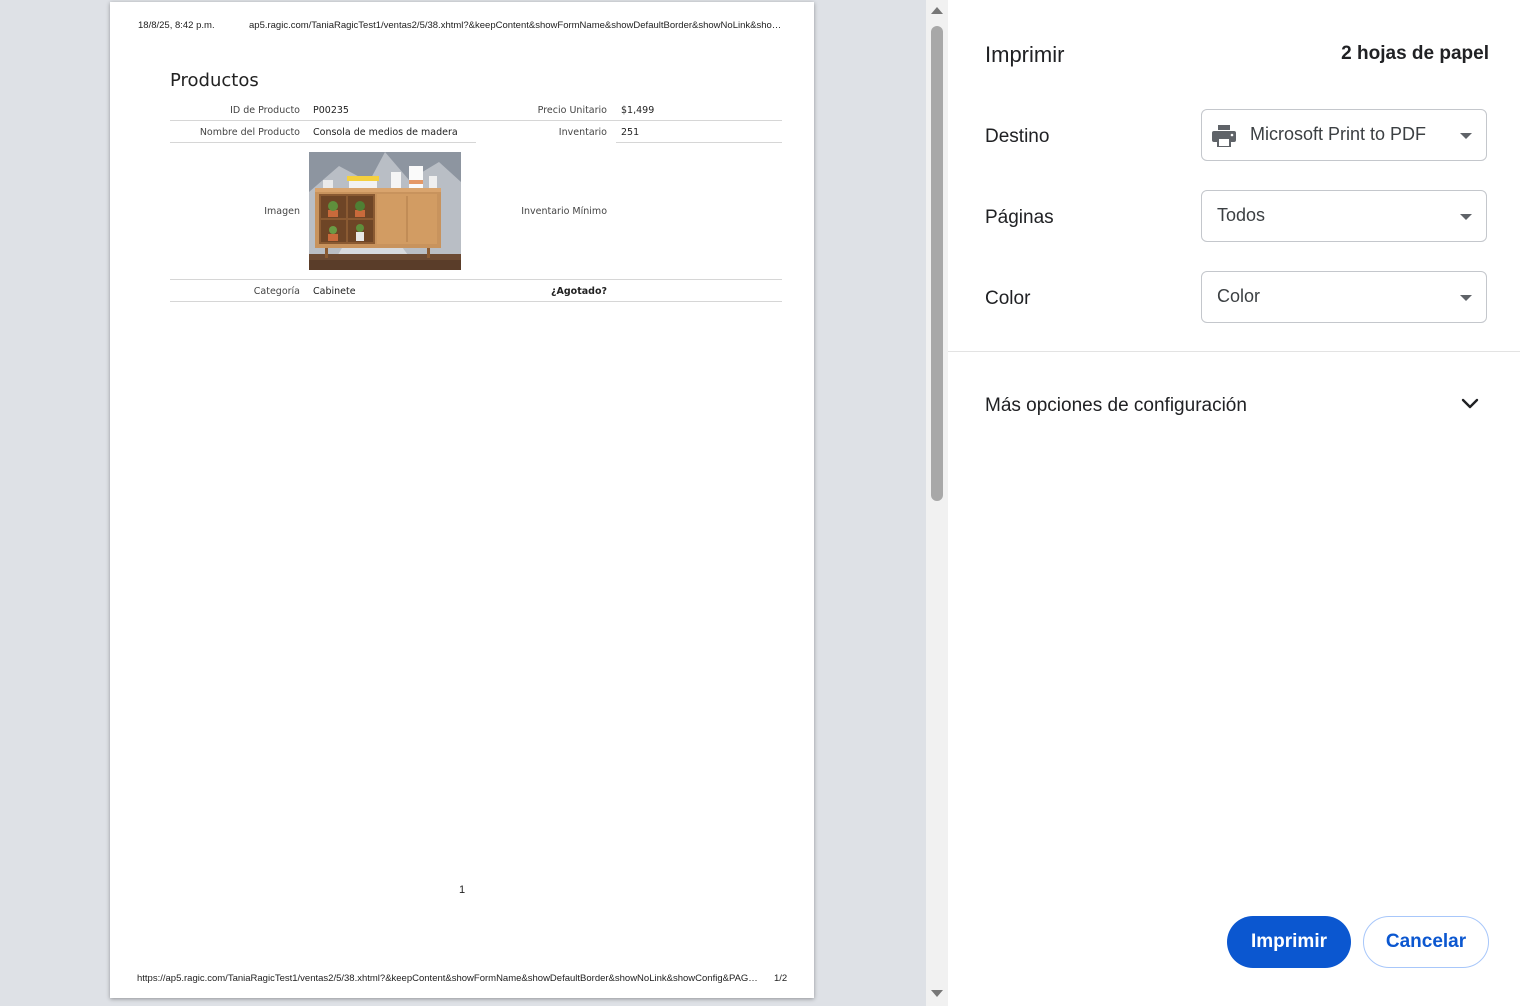 The height and width of the screenshot is (1006, 1520). What do you see at coordinates (265, 110) in the screenshot?
I see `field-label-id: ID de Producto` at bounding box center [265, 110].